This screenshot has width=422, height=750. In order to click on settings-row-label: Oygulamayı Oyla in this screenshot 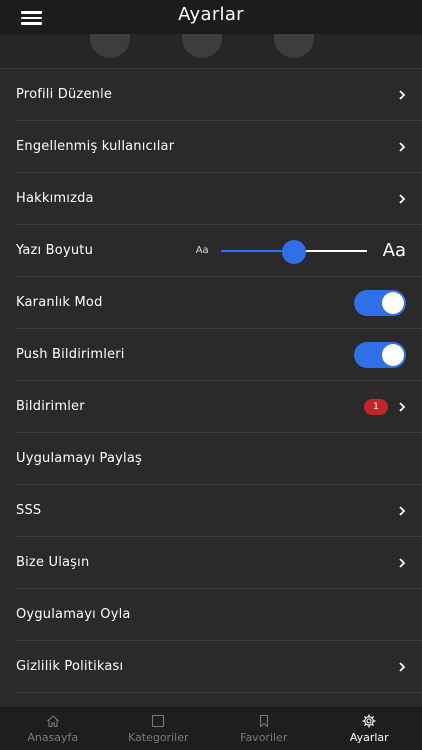, I will do `click(73, 614)`.